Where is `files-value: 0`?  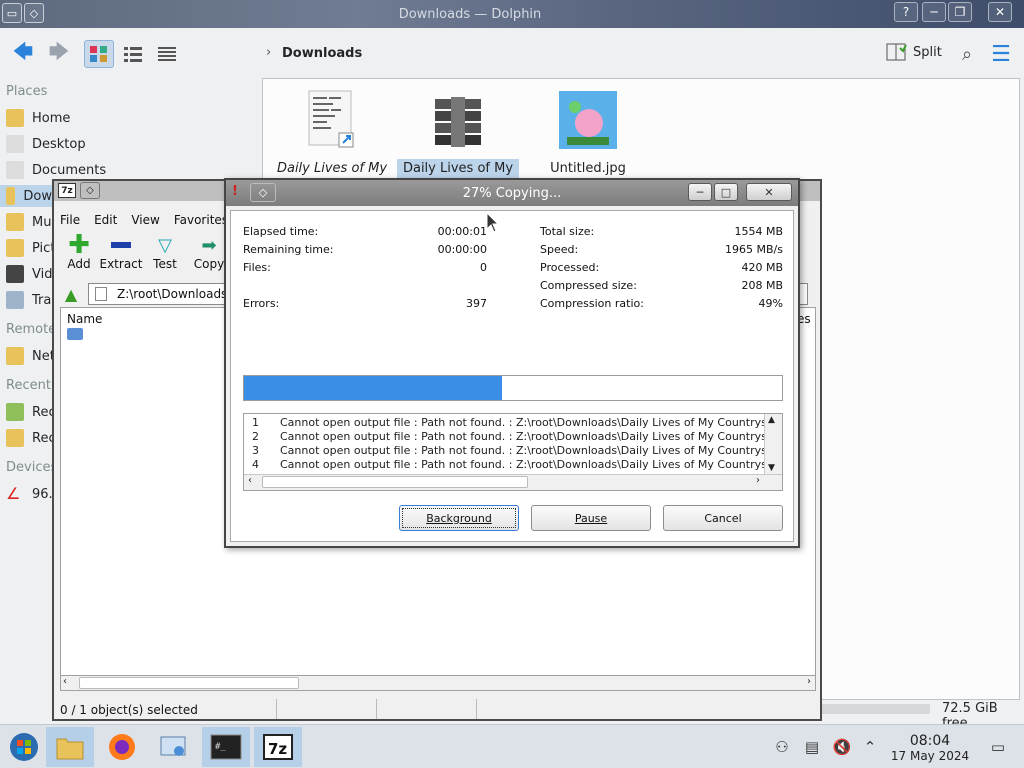
files-value: 0 is located at coordinates (483, 267).